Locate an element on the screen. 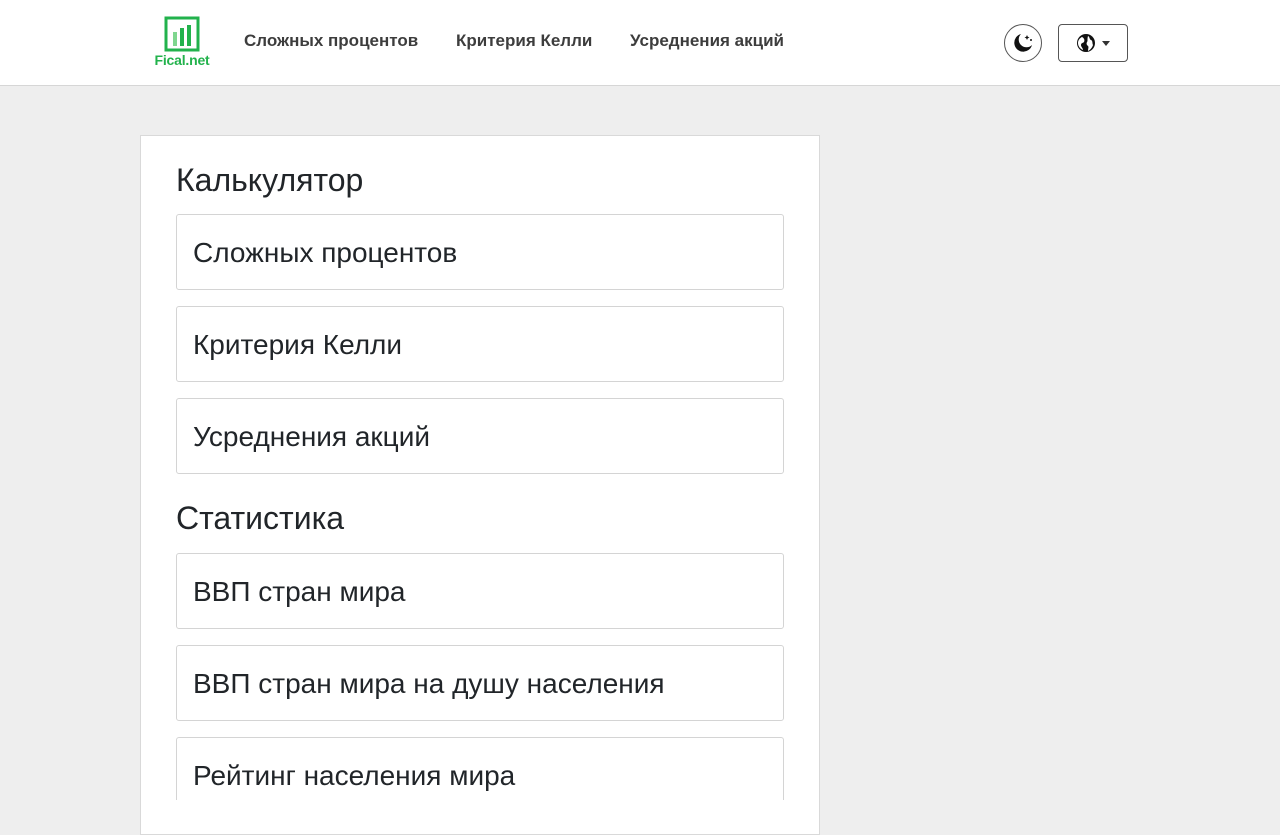 This screenshot has height=835, width=1280. section-title-statistics: Статистика is located at coordinates (260, 518).